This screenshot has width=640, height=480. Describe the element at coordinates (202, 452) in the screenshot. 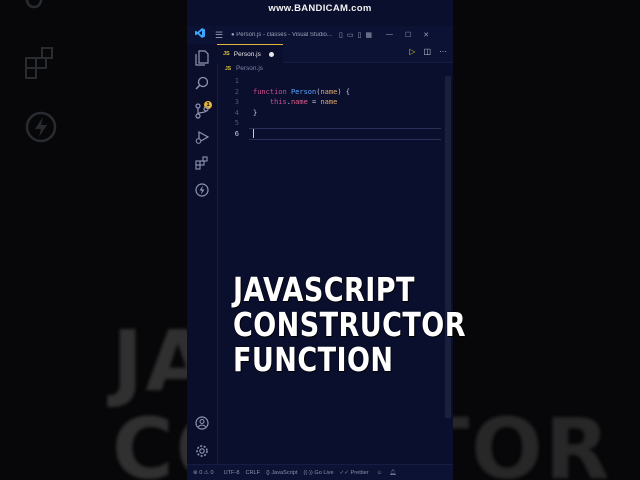

I see `gear-icon` at that location.